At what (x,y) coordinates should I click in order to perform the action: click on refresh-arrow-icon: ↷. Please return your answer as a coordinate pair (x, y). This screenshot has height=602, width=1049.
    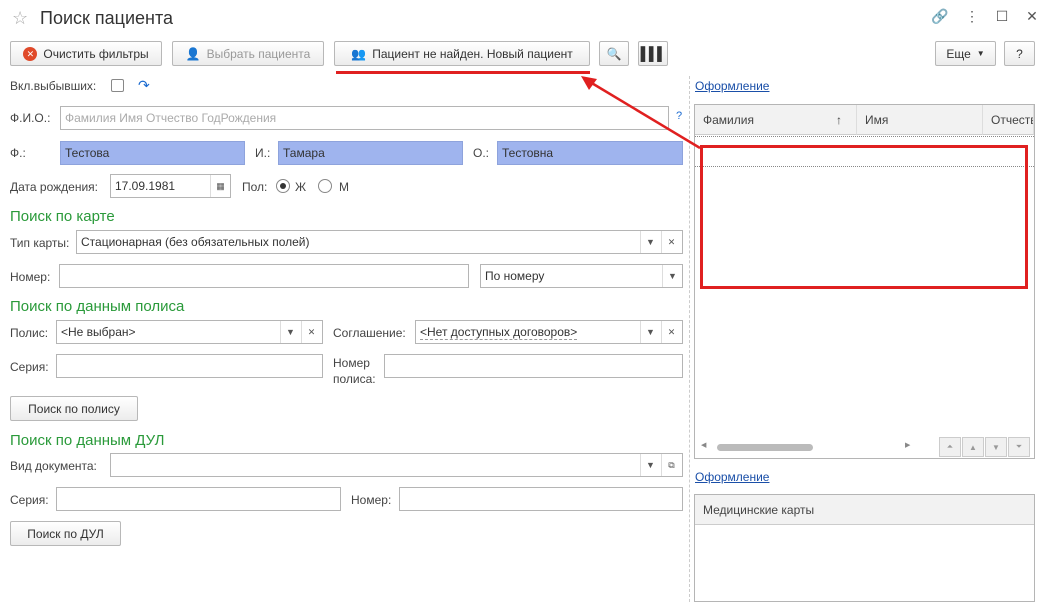
    Looking at the image, I should click on (144, 85).